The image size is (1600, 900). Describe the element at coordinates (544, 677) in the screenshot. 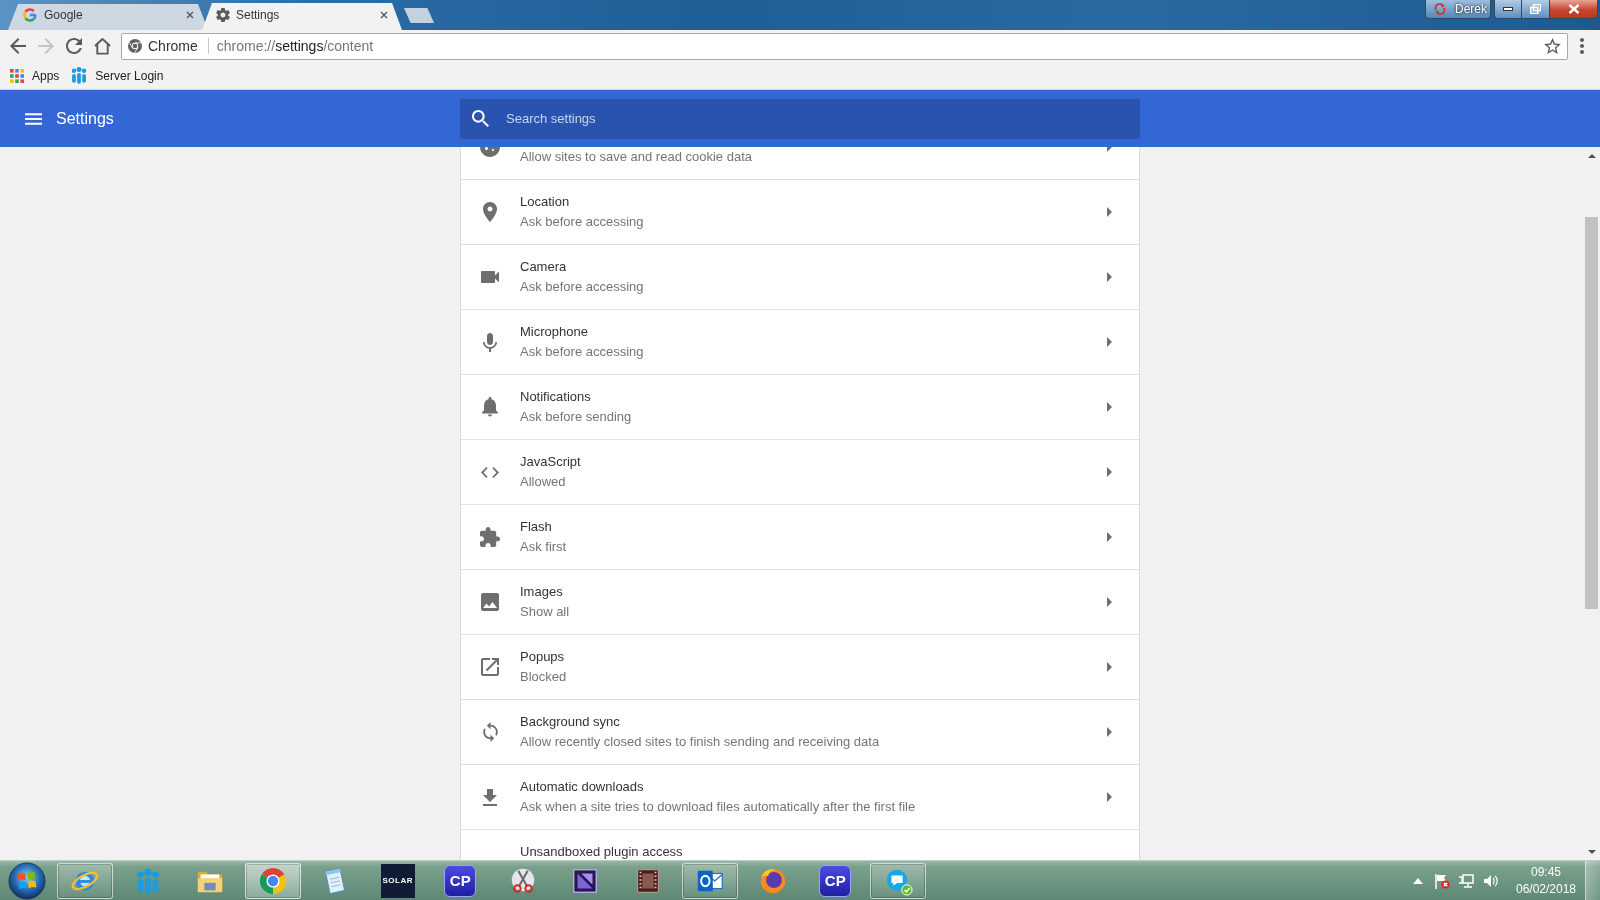

I see `row-subtitle: Blocked` at that location.